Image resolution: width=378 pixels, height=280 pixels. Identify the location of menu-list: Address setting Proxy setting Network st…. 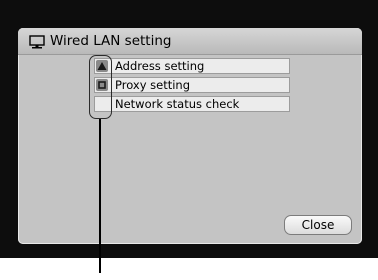
(192, 86).